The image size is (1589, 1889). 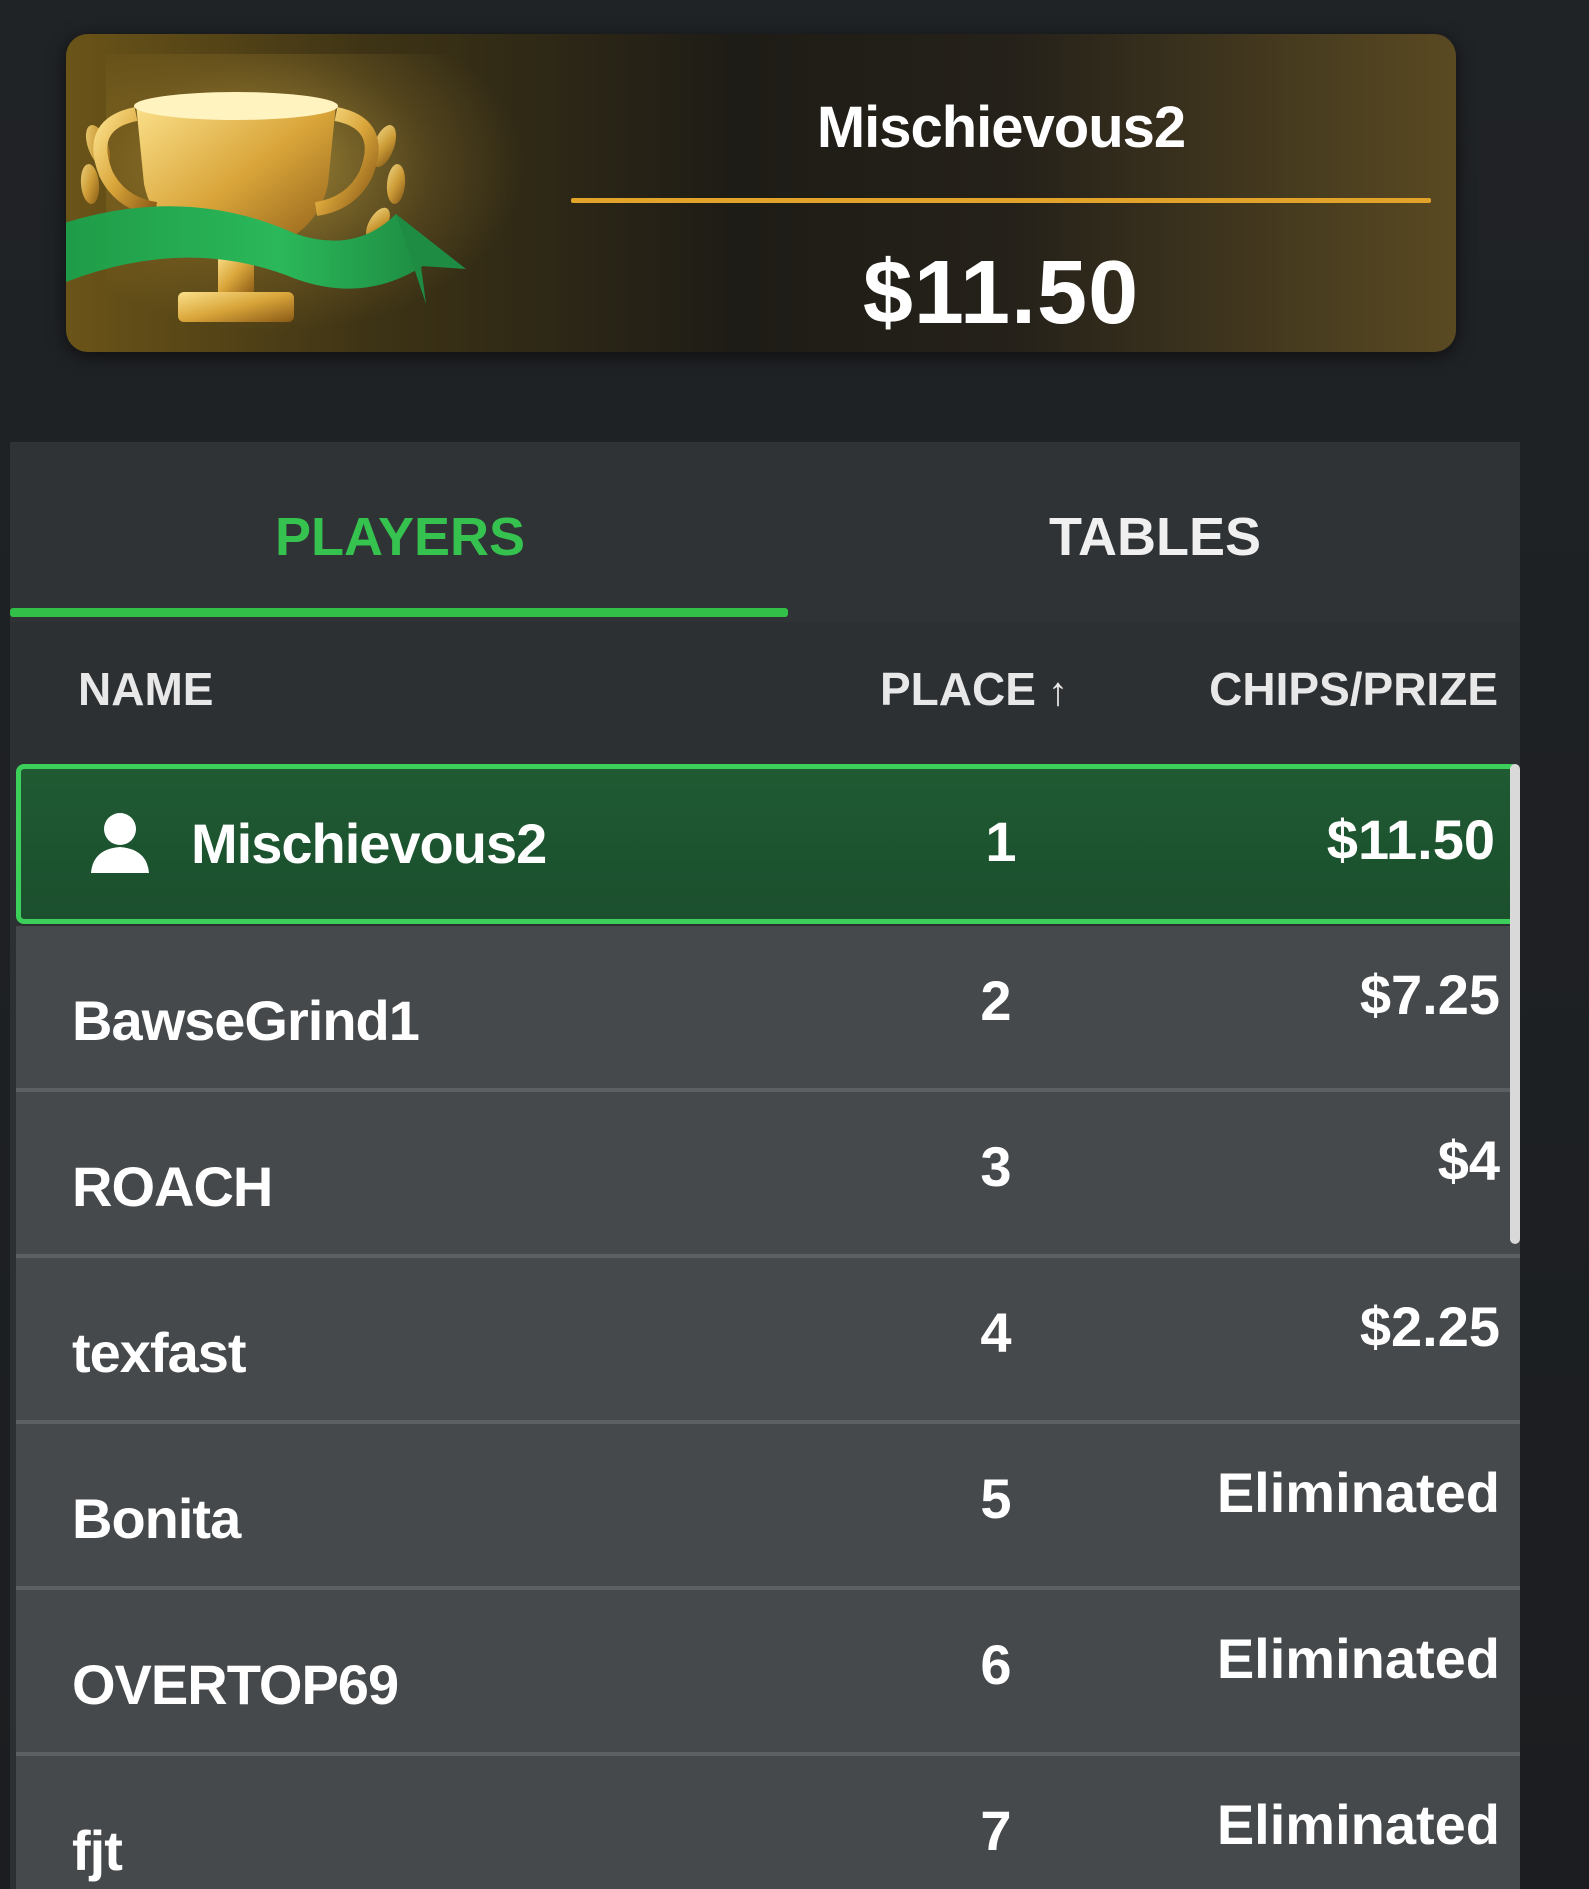 What do you see at coordinates (156, 1518) in the screenshot?
I see `player-name: Bonita` at bounding box center [156, 1518].